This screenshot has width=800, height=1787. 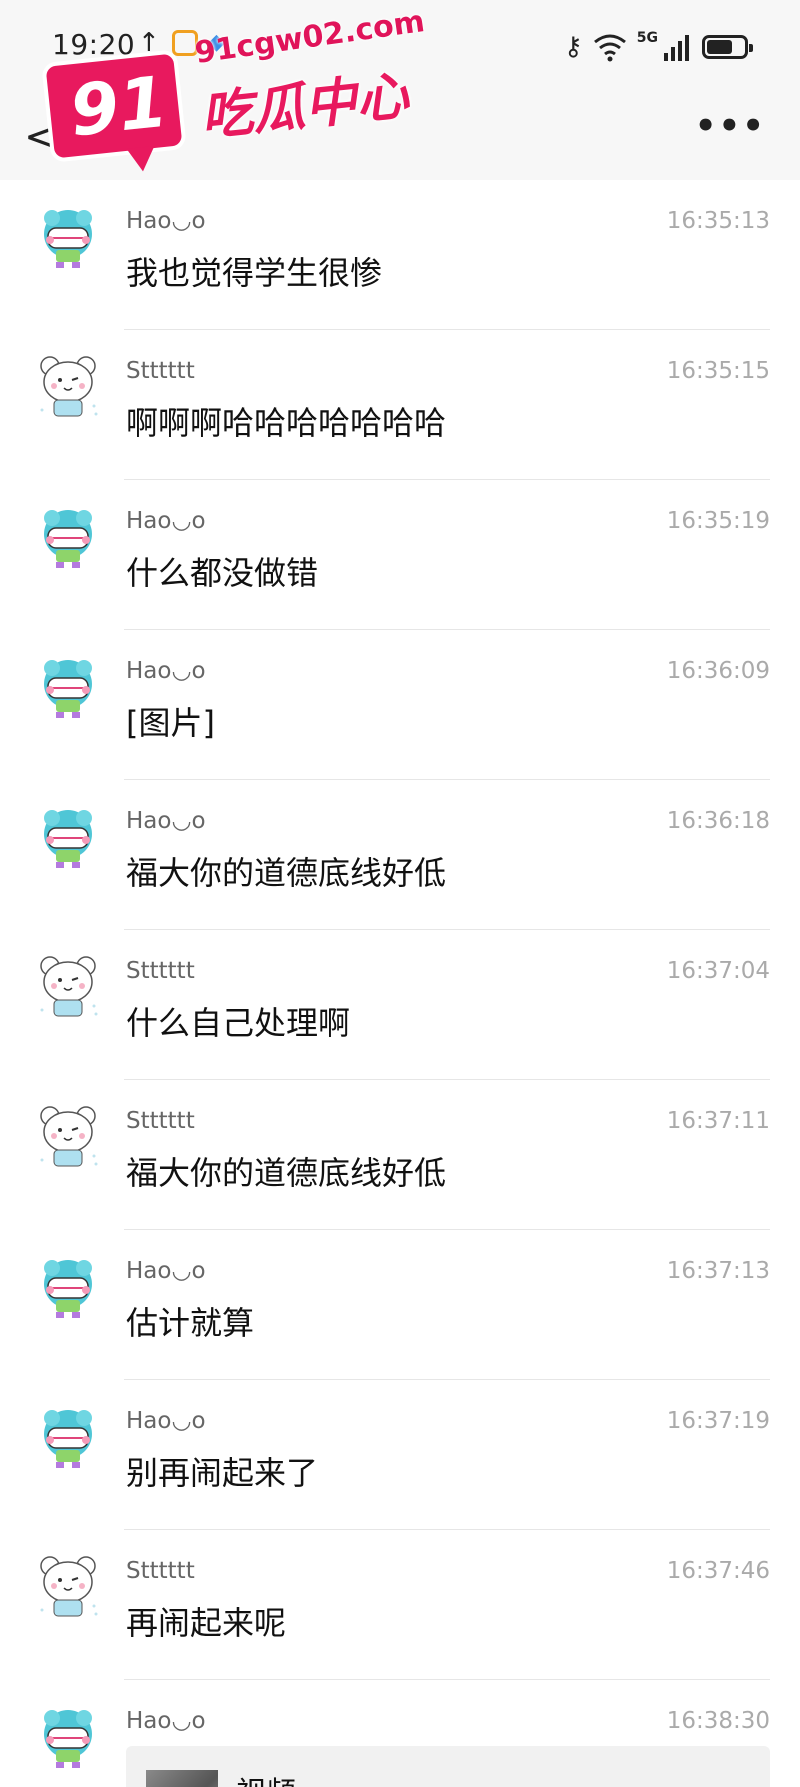 I want to click on message-text: 估计就算, so click(x=190, y=1323).